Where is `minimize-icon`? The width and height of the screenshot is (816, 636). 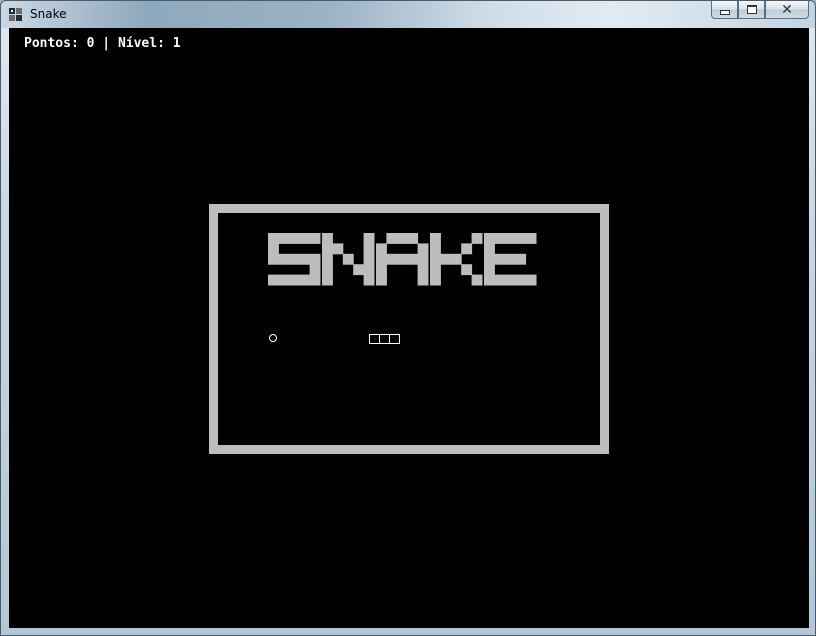 minimize-icon is located at coordinates (724, 12).